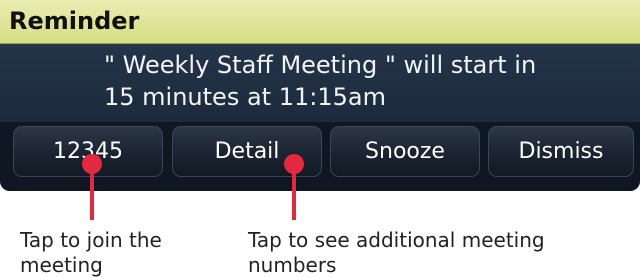 The height and width of the screenshot is (277, 640). I want to click on annotation-detail: Tap to see additional meeting numbers, so click(396, 252).